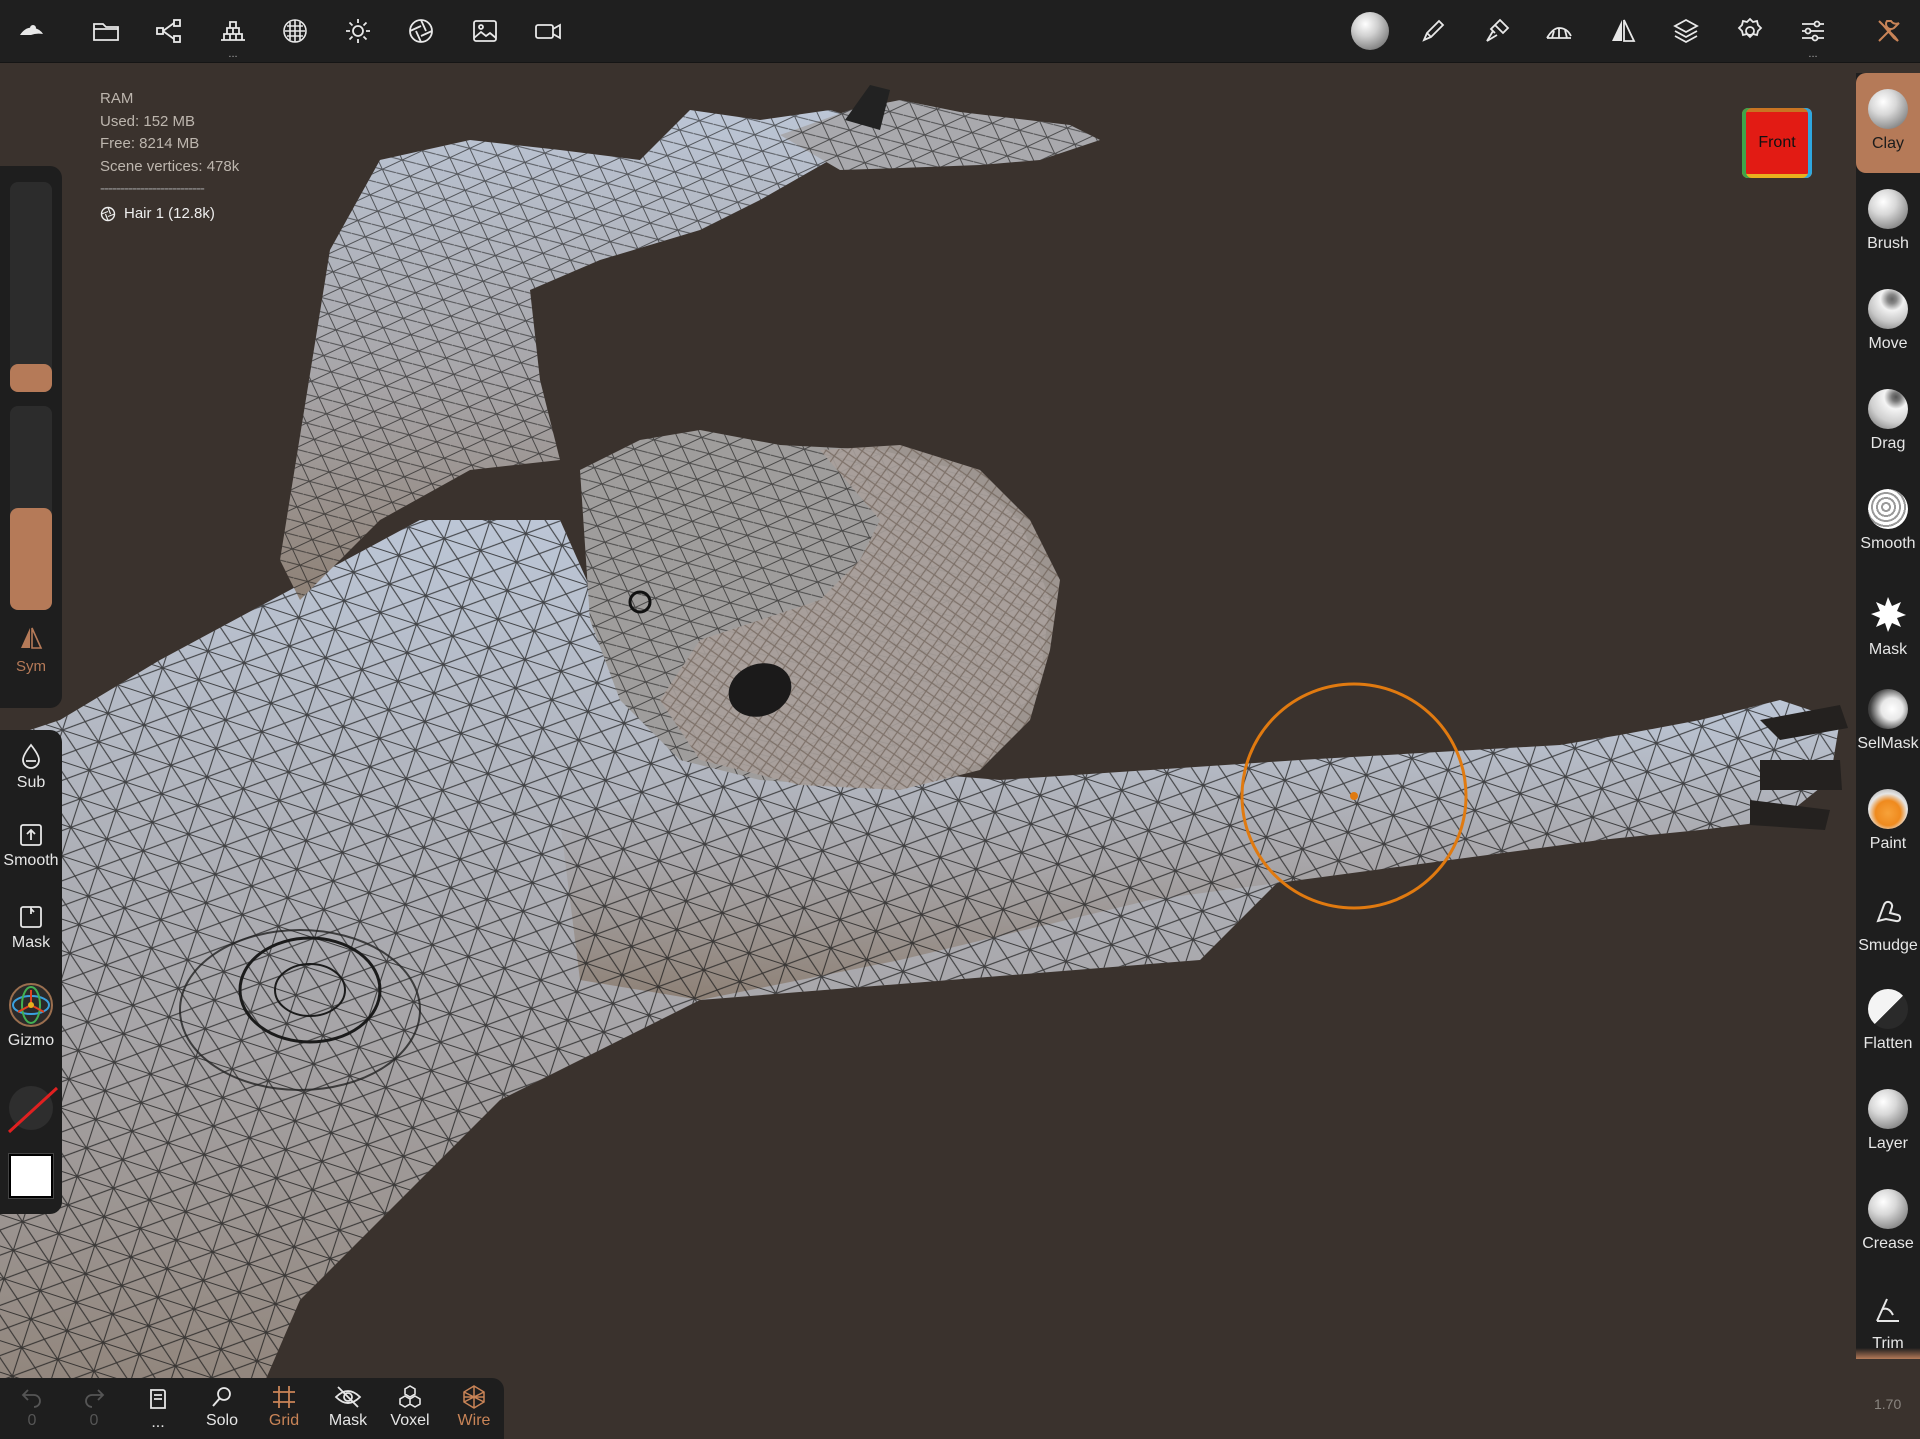 This screenshot has height=1439, width=1920. Describe the element at coordinates (32, 1420) in the screenshot. I see `undo-count: 0` at that location.